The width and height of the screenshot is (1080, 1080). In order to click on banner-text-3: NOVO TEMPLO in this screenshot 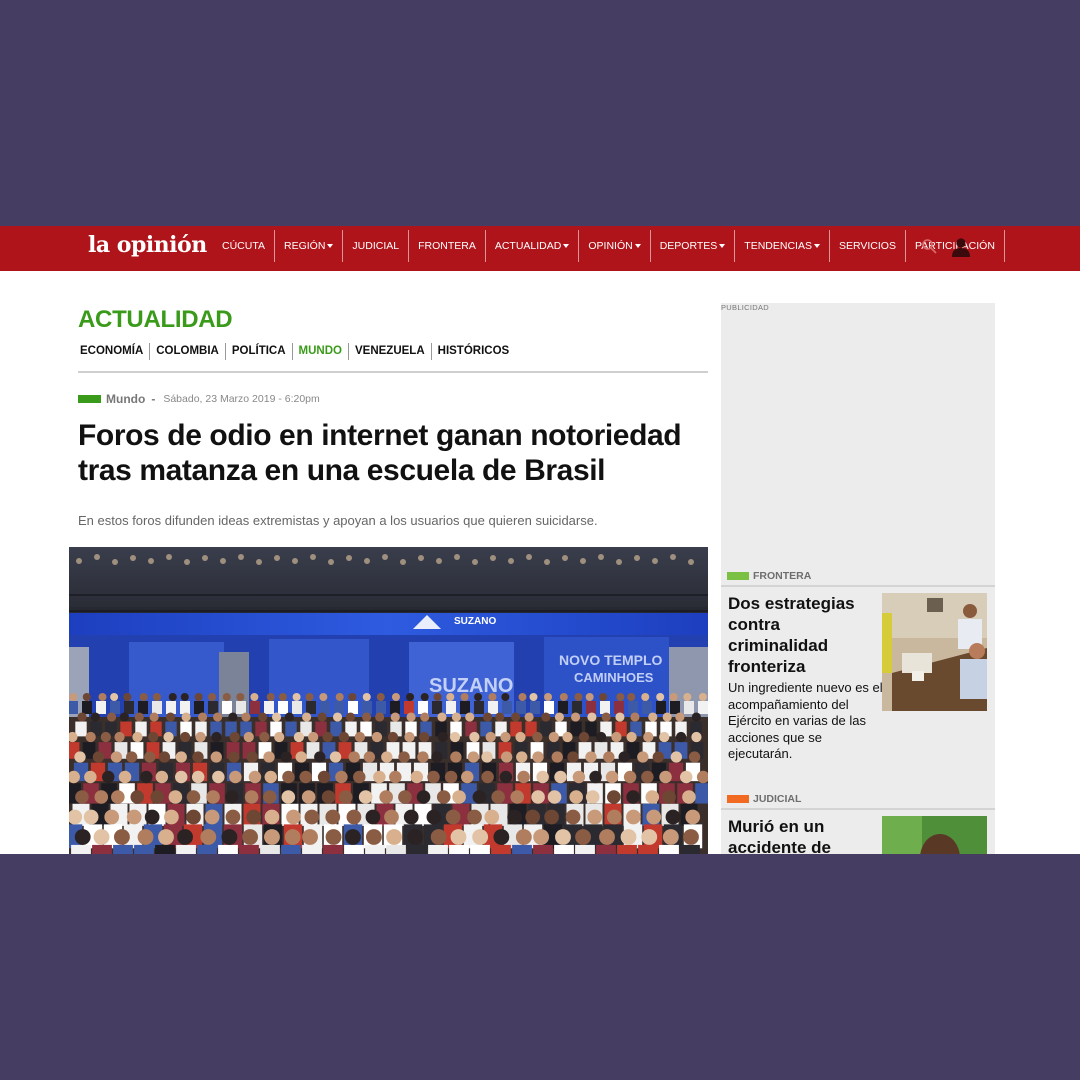, I will do `click(611, 660)`.